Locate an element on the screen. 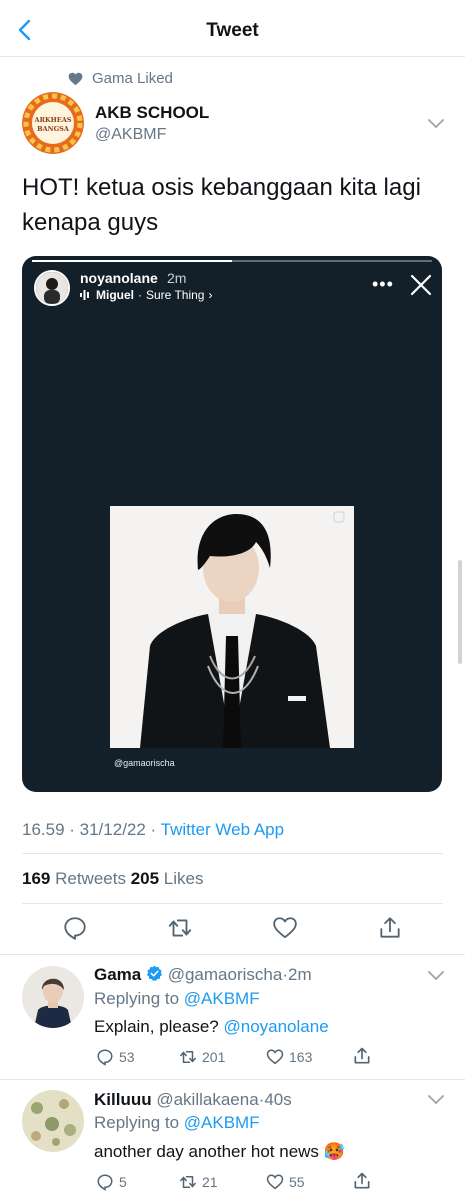  like-count: 163 is located at coordinates (301, 1057).